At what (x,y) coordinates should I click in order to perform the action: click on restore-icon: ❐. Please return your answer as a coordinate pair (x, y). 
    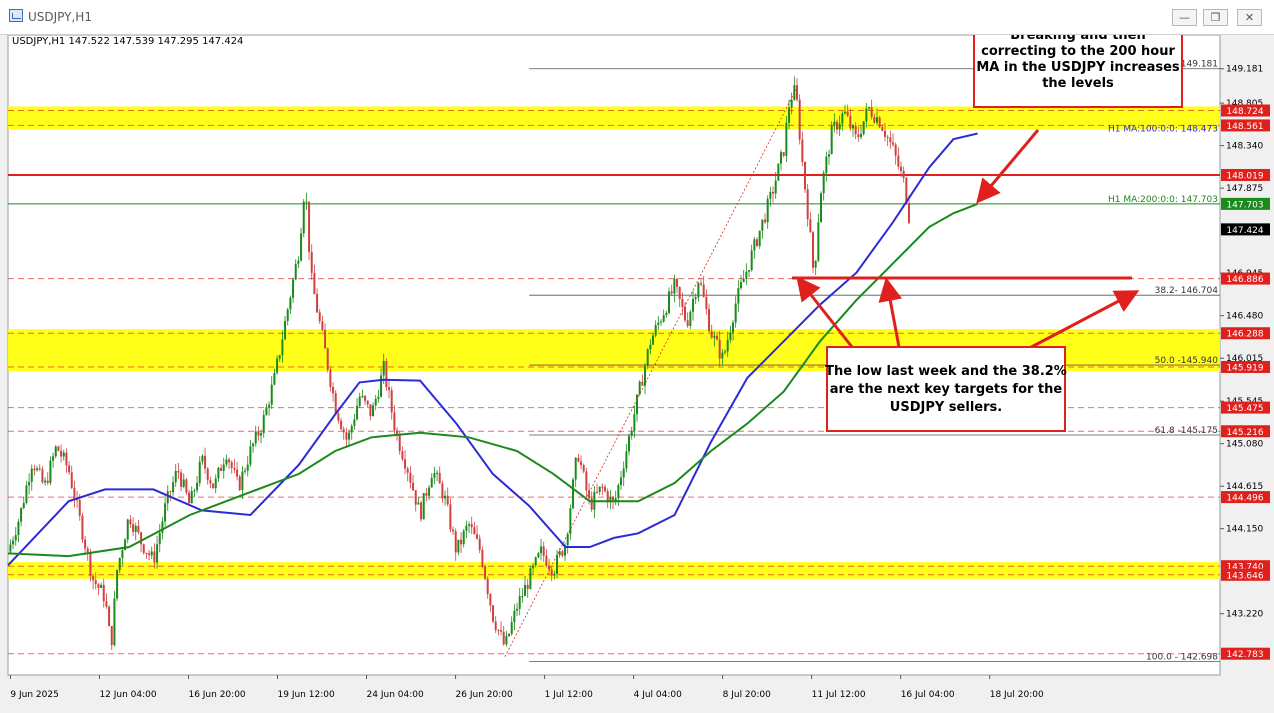
    Looking at the image, I should click on (1215, 17).